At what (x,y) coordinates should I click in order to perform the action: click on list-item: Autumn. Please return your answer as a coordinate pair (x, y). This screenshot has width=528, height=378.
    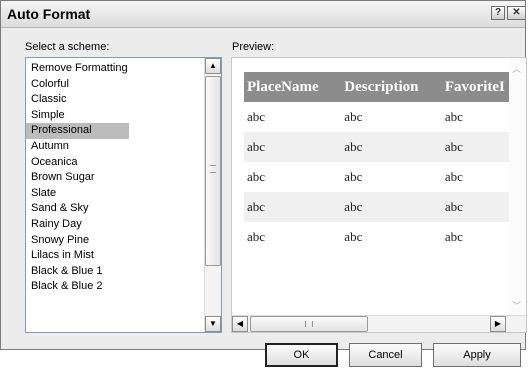
    Looking at the image, I should click on (115, 147).